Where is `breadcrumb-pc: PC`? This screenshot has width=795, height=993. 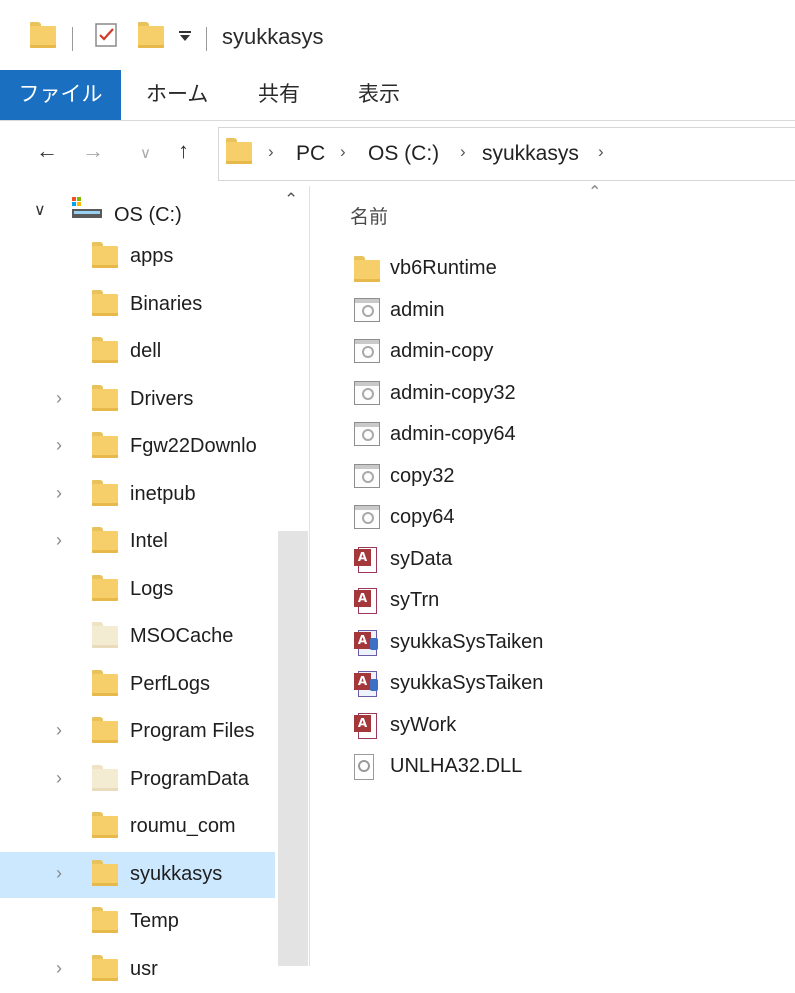
breadcrumb-pc: PC is located at coordinates (310, 154).